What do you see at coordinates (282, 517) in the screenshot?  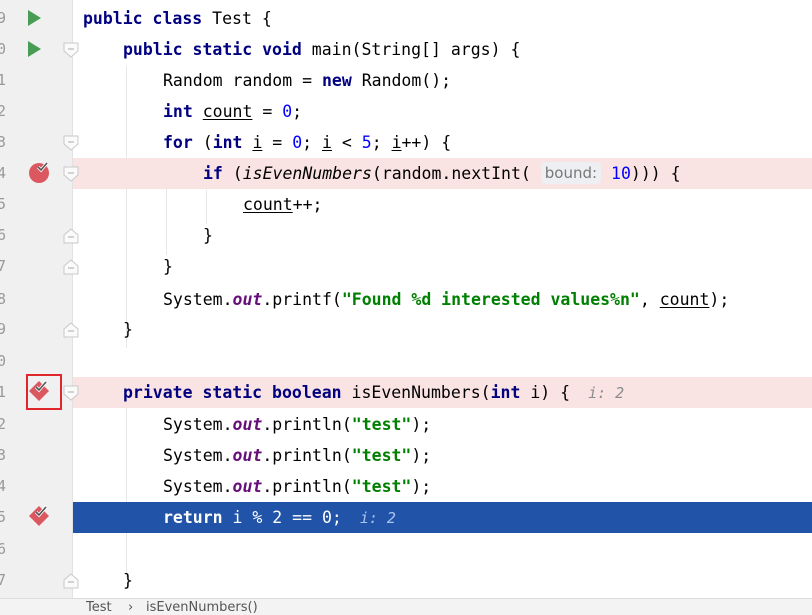 I see `code-text: i % 2 == 0;` at bounding box center [282, 517].